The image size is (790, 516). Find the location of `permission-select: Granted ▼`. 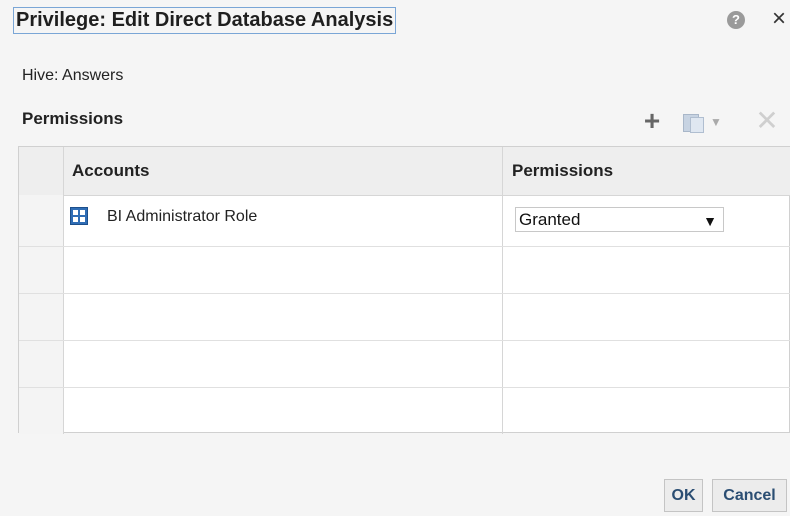

permission-select: Granted ▼ is located at coordinates (619, 219).